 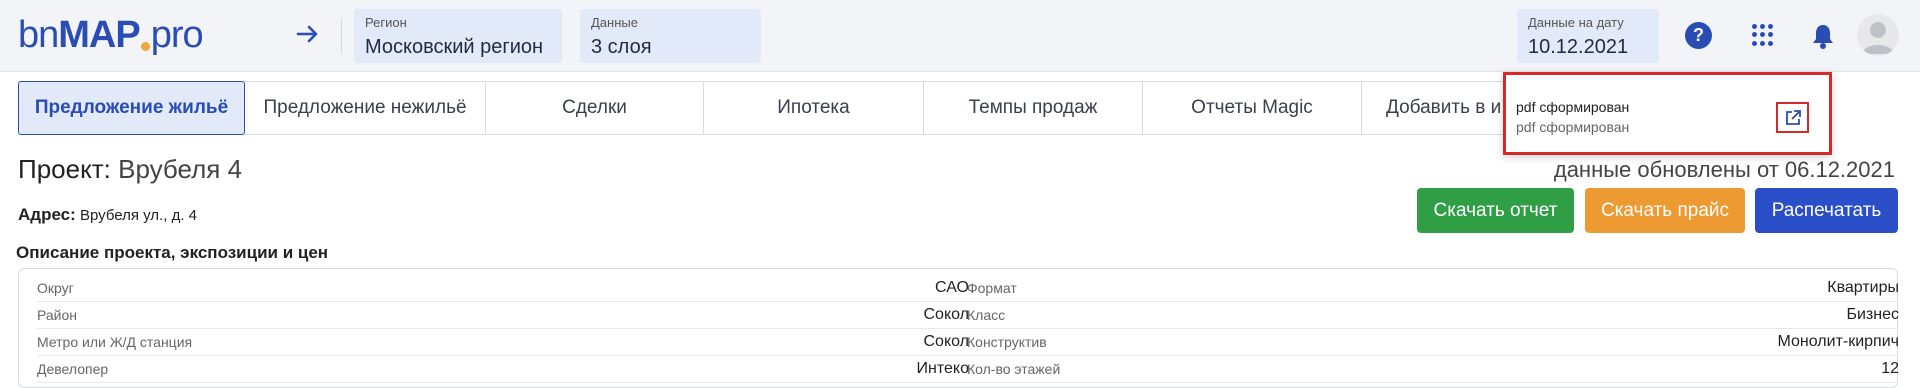 I want to click on logo-text-bn: bn, so click(x=38, y=35).